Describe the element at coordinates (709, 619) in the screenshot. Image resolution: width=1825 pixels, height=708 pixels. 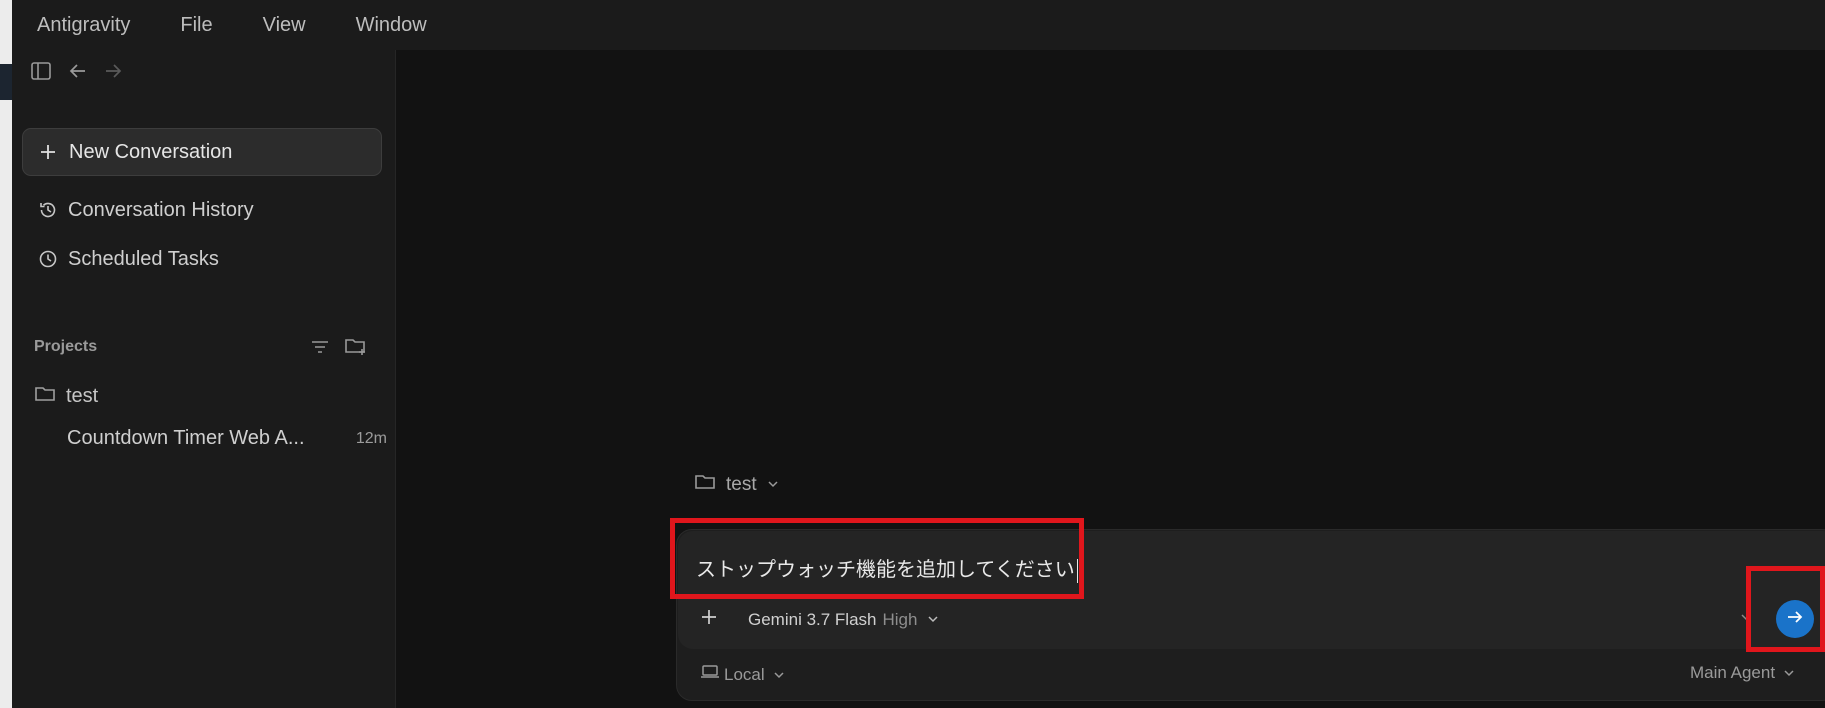
I see `add-attachment-icon` at that location.